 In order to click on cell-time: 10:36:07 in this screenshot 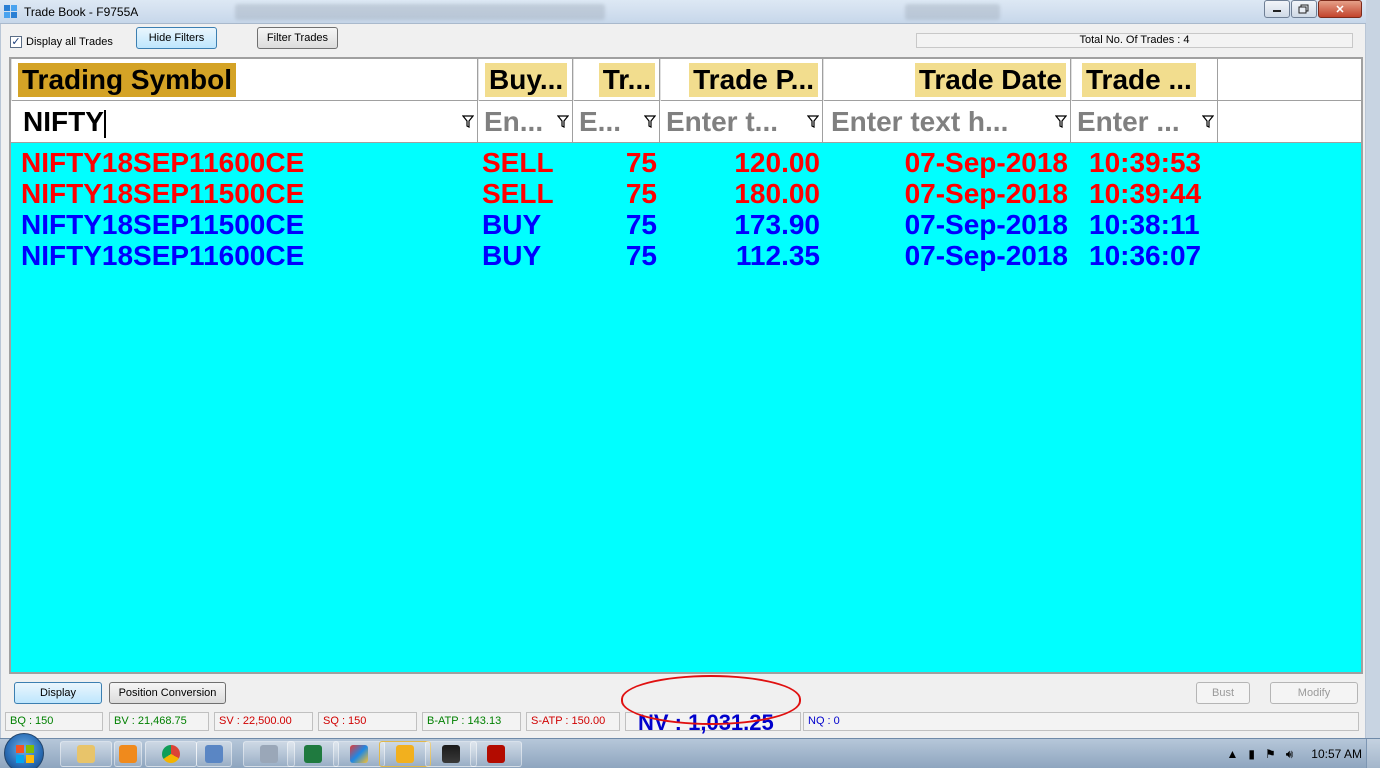, I will do `click(1145, 255)`.